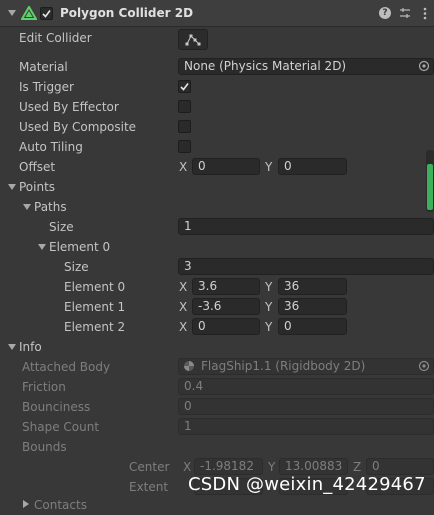  Describe the element at coordinates (66, 367) in the screenshot. I see `attached-body-label: Attached Body` at that location.